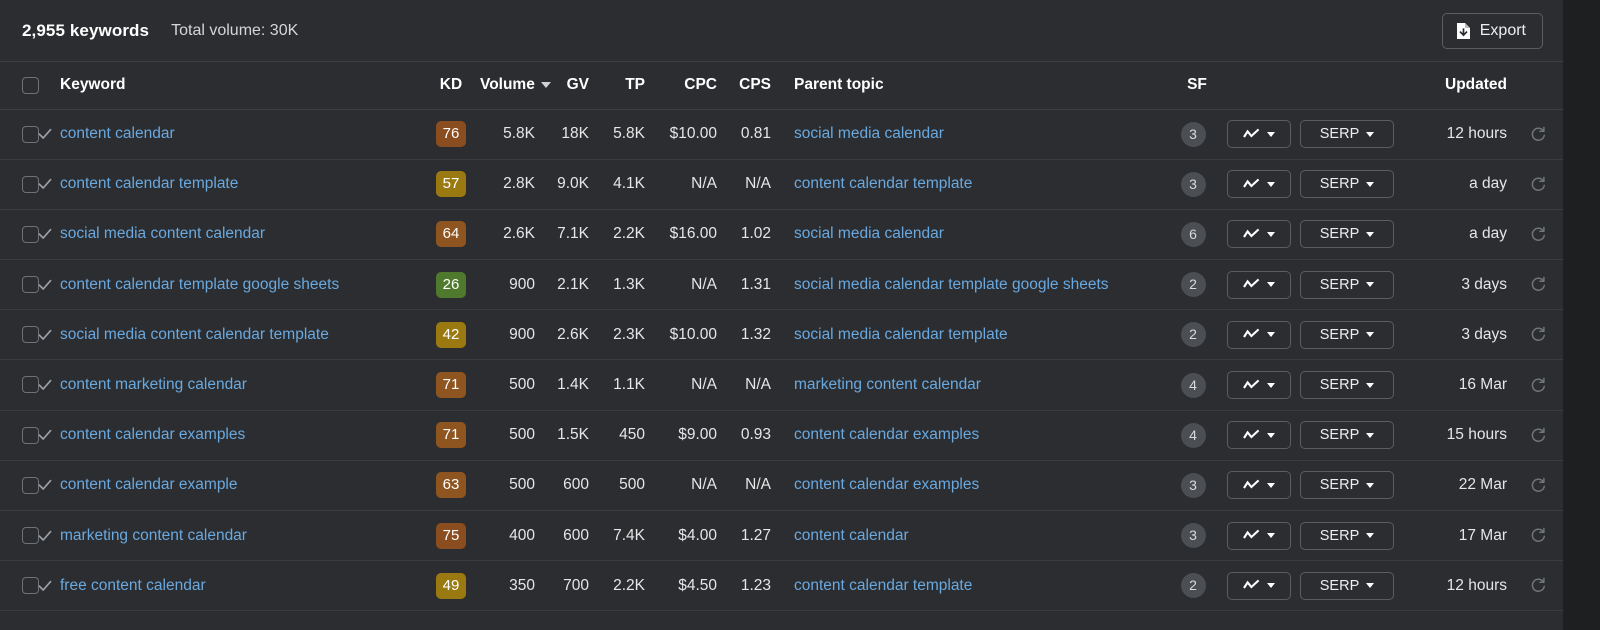  What do you see at coordinates (1456, 235) in the screenshot?
I see `updated-cell: a day` at bounding box center [1456, 235].